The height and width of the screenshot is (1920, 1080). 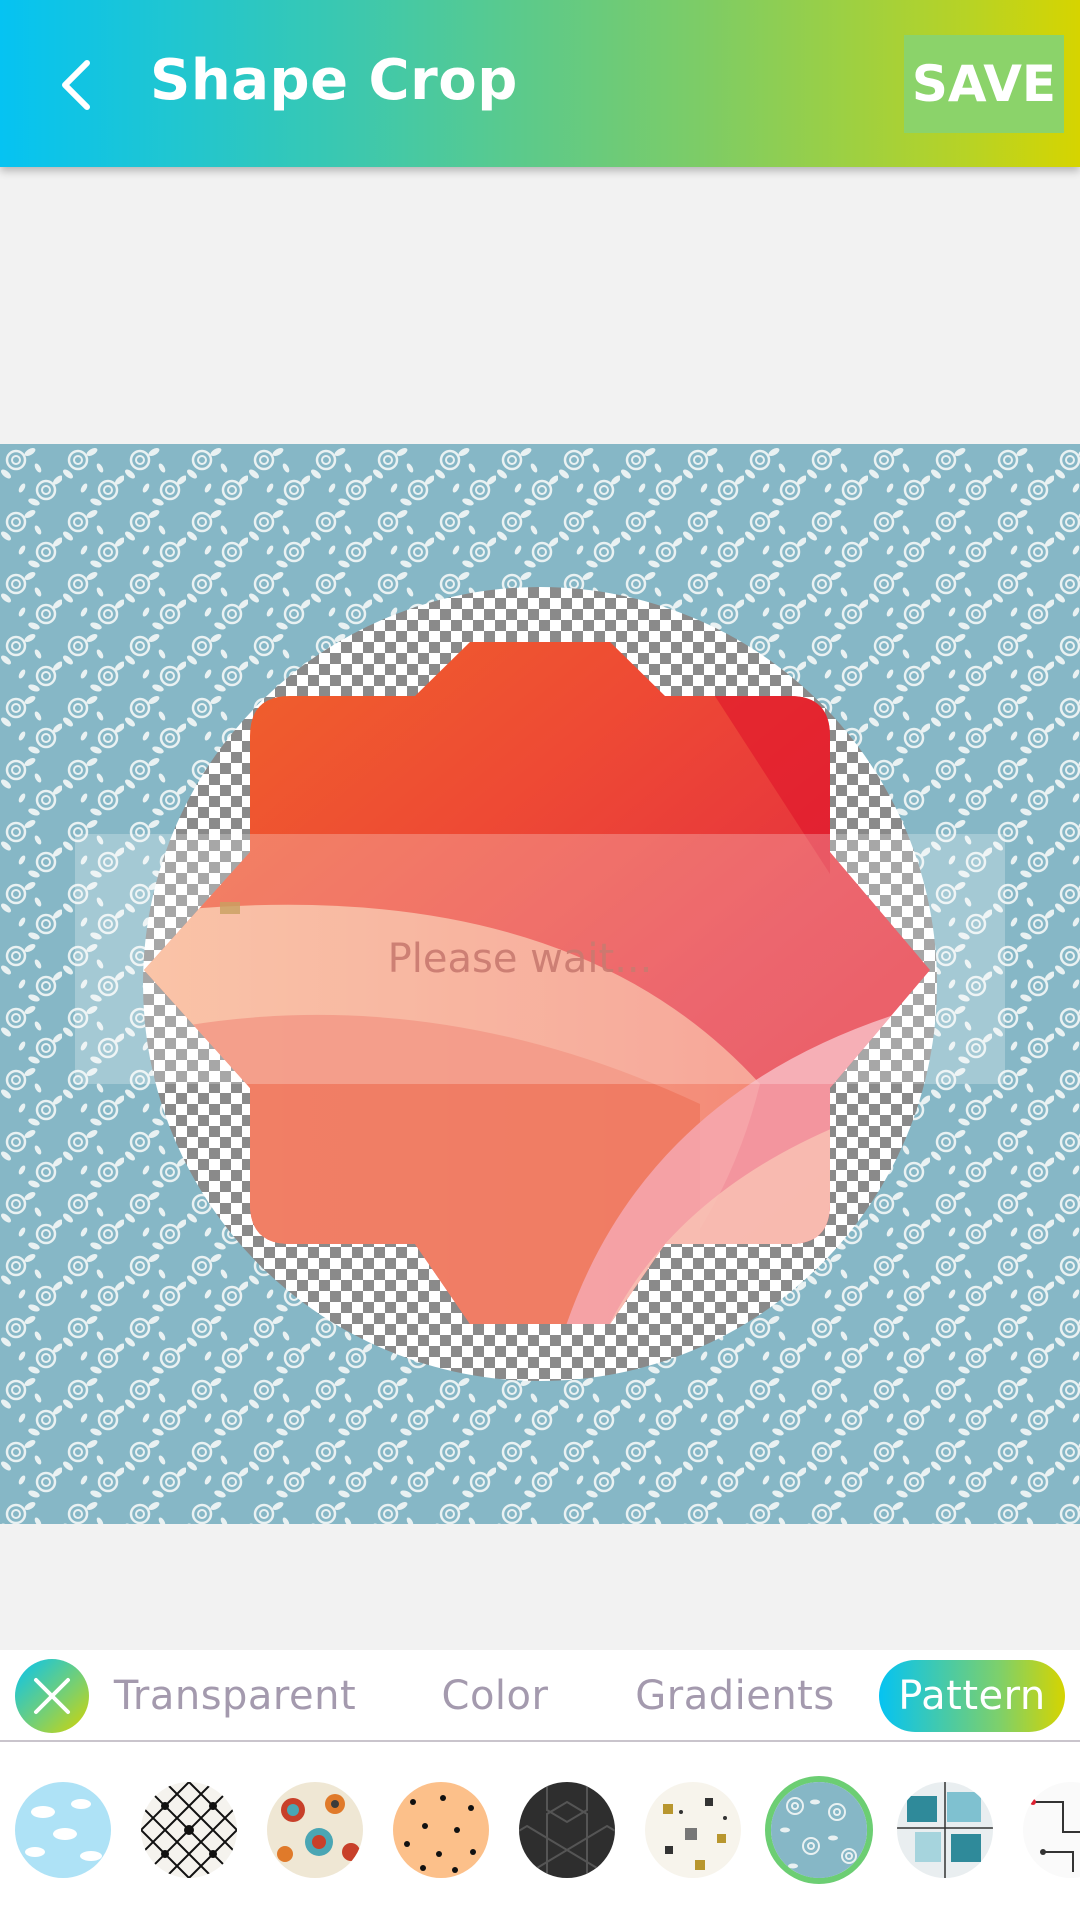 What do you see at coordinates (334, 80) in the screenshot?
I see `page-title: Shape Crop` at bounding box center [334, 80].